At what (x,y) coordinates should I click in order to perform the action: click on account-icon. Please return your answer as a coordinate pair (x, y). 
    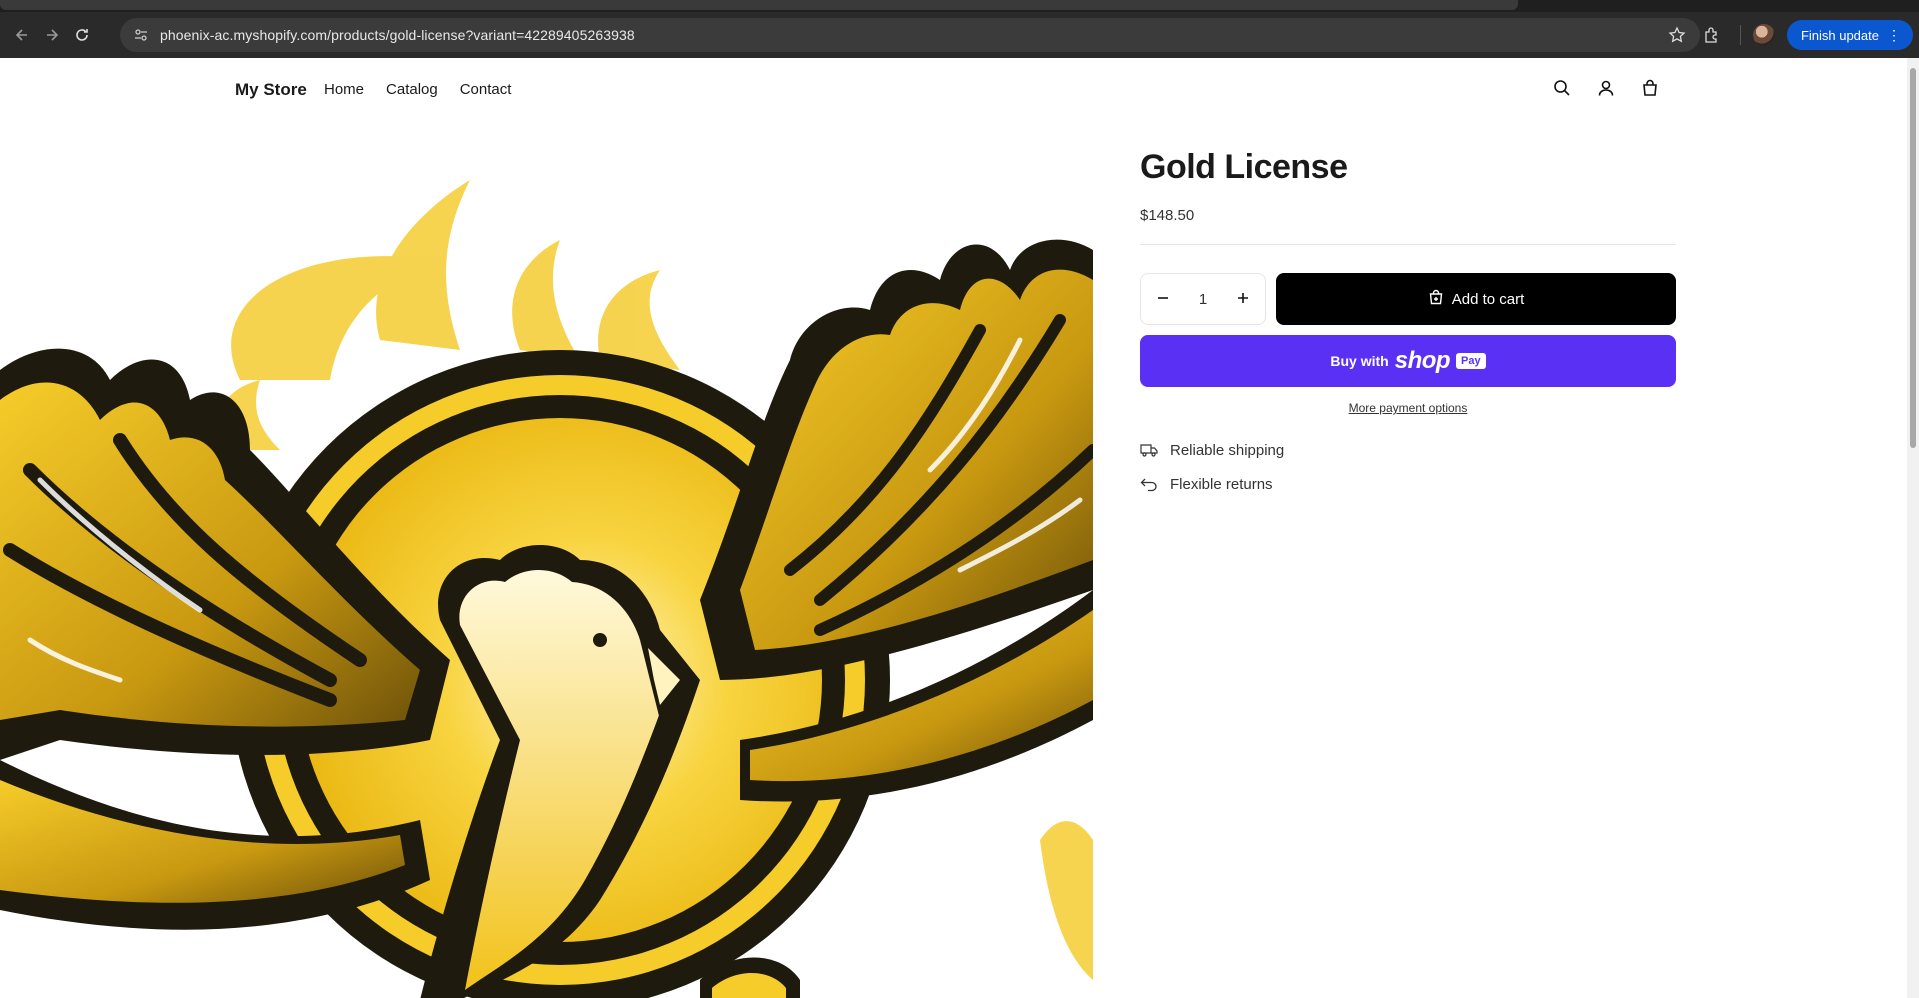
    Looking at the image, I should click on (1606, 88).